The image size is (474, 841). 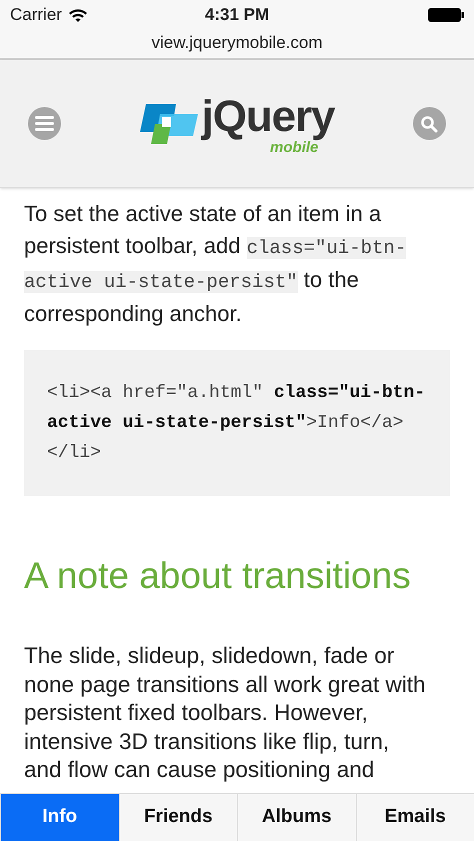 What do you see at coordinates (237, 15) in the screenshot?
I see `clock-time: 4:31 PM` at bounding box center [237, 15].